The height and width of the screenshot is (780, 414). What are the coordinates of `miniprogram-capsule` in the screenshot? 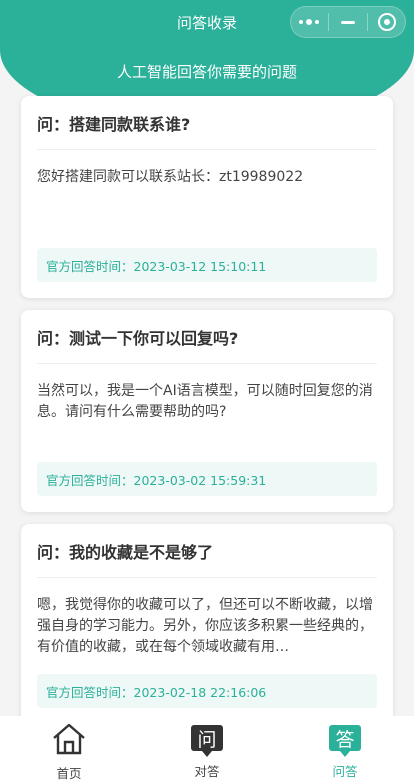 It's located at (348, 22).